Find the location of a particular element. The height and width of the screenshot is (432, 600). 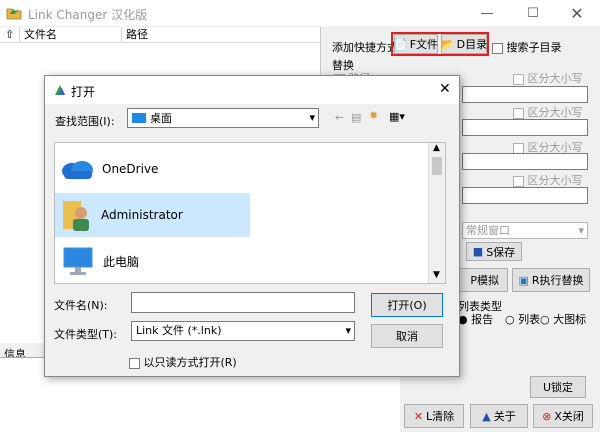

close-circle-icon: ⊗ is located at coordinates (547, 416).